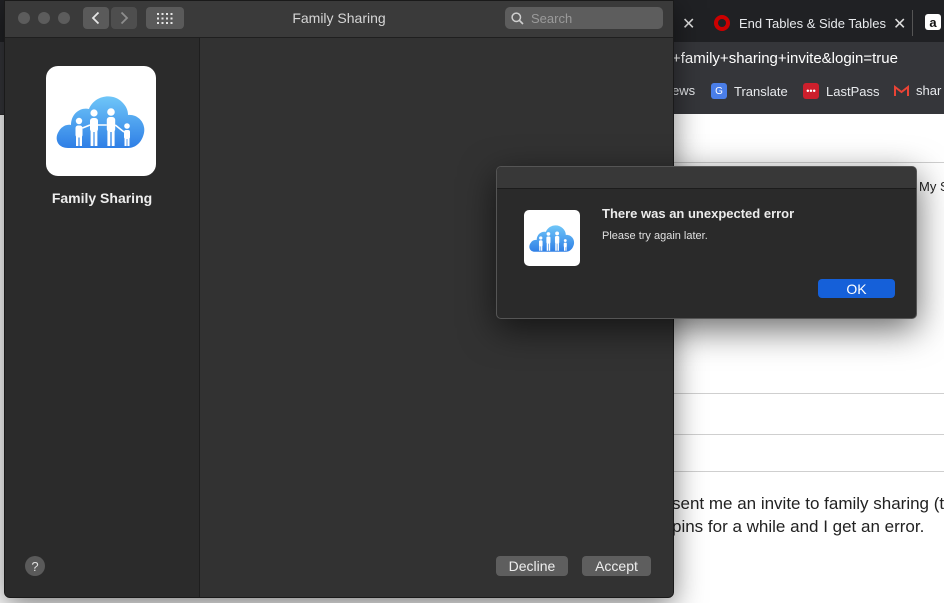  Describe the element at coordinates (811, 91) in the screenshot. I see `lastpass-icon: •••` at that location.